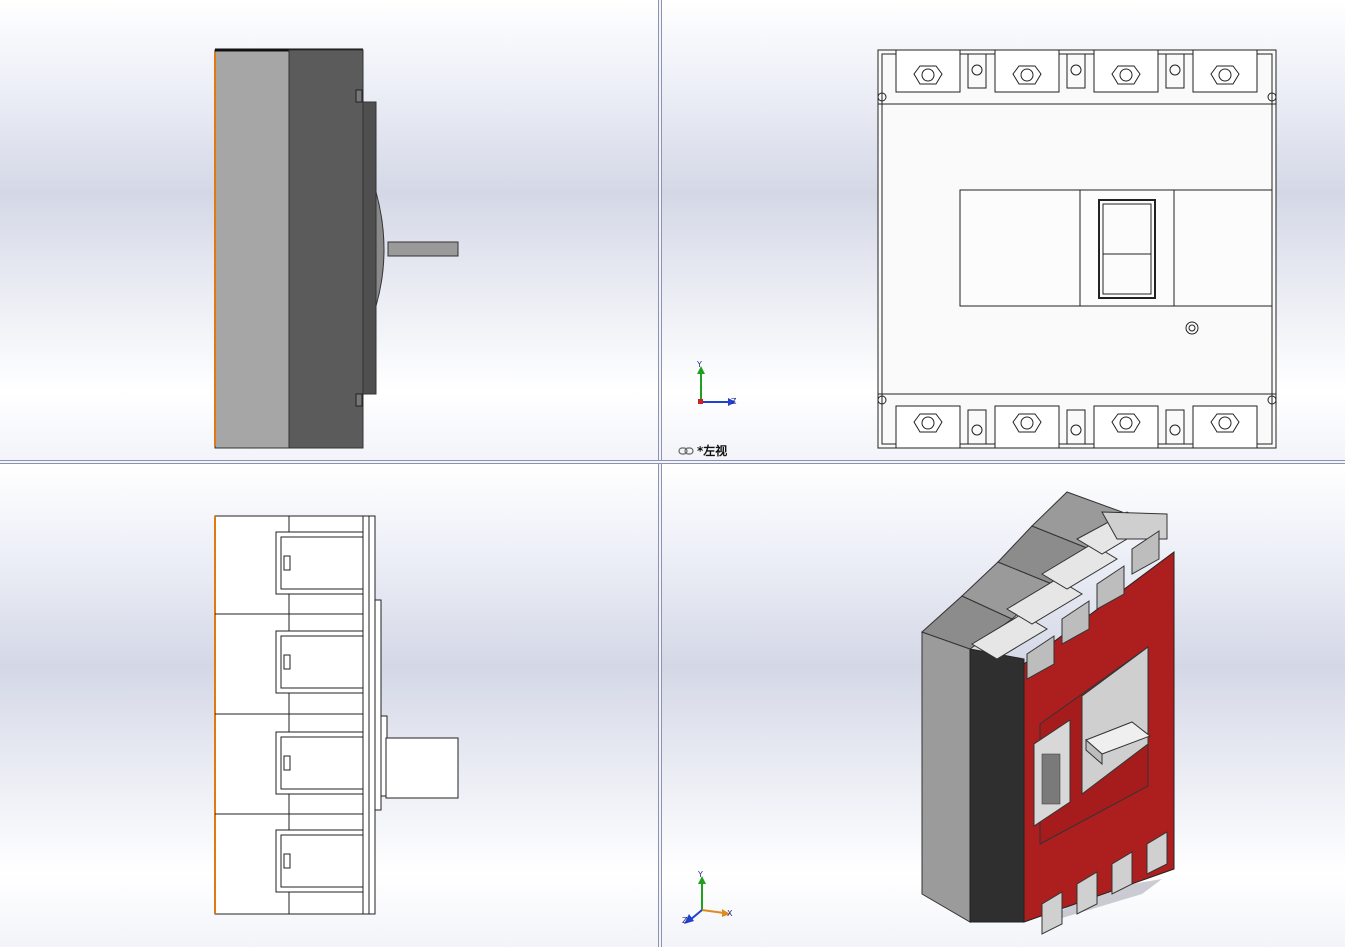  I want to click on view-name-label: *左视, so click(702, 450).